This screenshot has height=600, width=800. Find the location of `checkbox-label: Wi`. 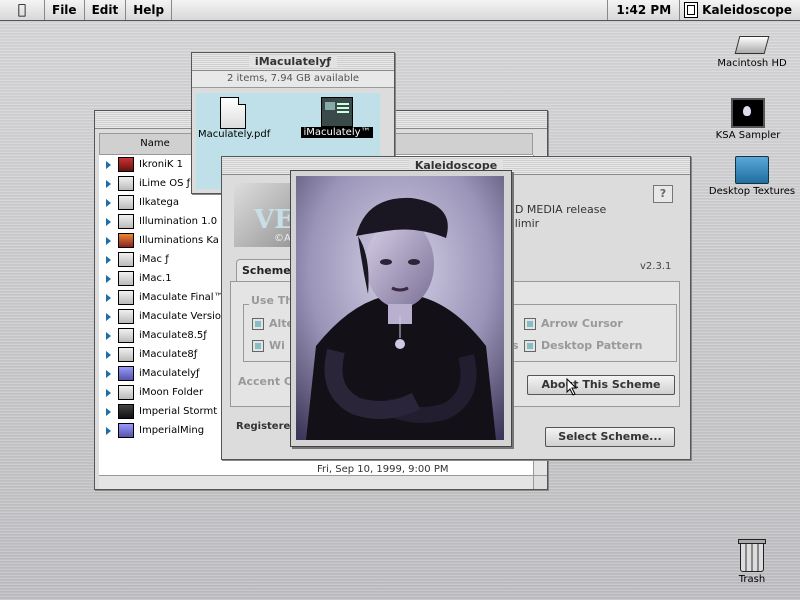

checkbox-label: Wi is located at coordinates (277, 345).